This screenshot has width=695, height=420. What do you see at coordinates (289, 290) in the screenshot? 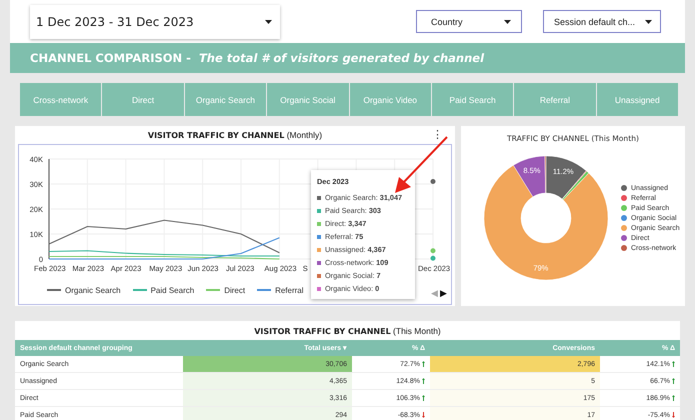
I see `legend-label: Referral` at bounding box center [289, 290].